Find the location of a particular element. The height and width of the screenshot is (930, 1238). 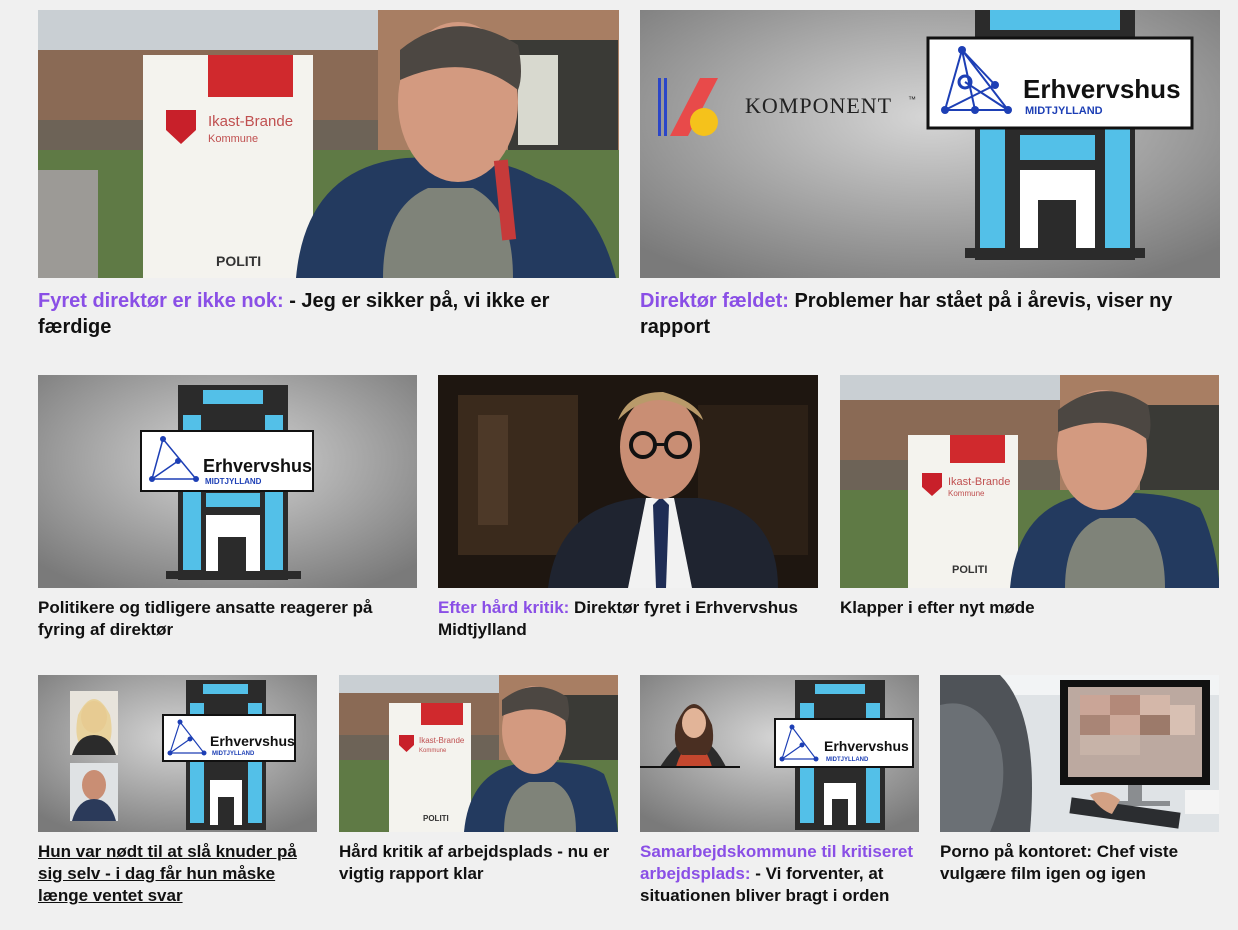

article-image: Erhvervshus MIDTJYLLAND KOMPONENT ™ is located at coordinates (930, 144).